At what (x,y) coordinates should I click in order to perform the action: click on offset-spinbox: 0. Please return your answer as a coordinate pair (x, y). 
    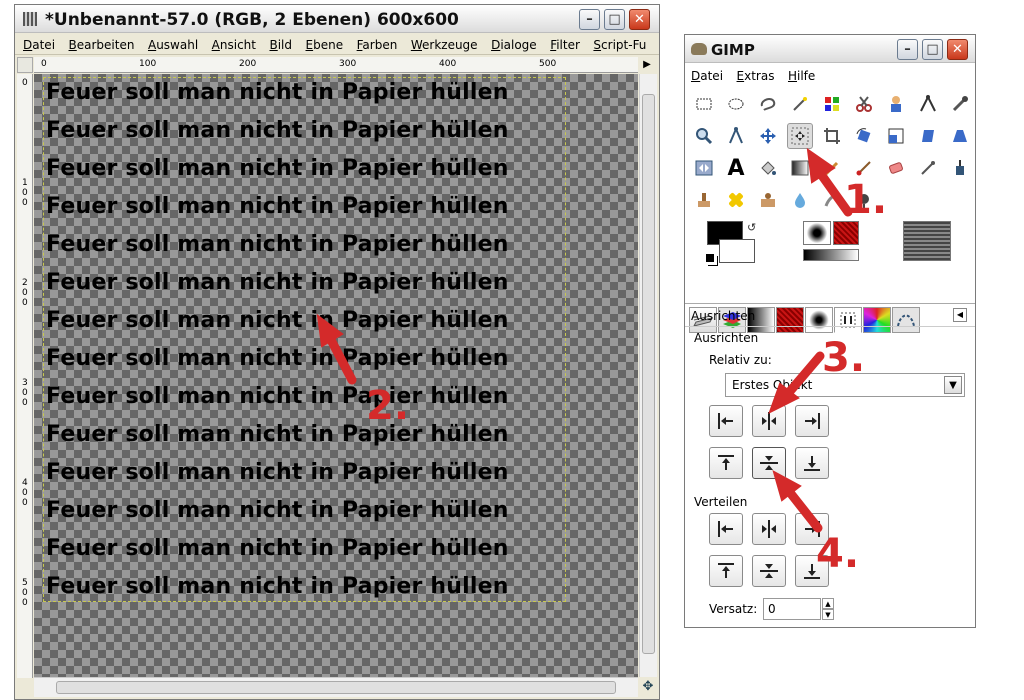
    Looking at the image, I should click on (792, 609).